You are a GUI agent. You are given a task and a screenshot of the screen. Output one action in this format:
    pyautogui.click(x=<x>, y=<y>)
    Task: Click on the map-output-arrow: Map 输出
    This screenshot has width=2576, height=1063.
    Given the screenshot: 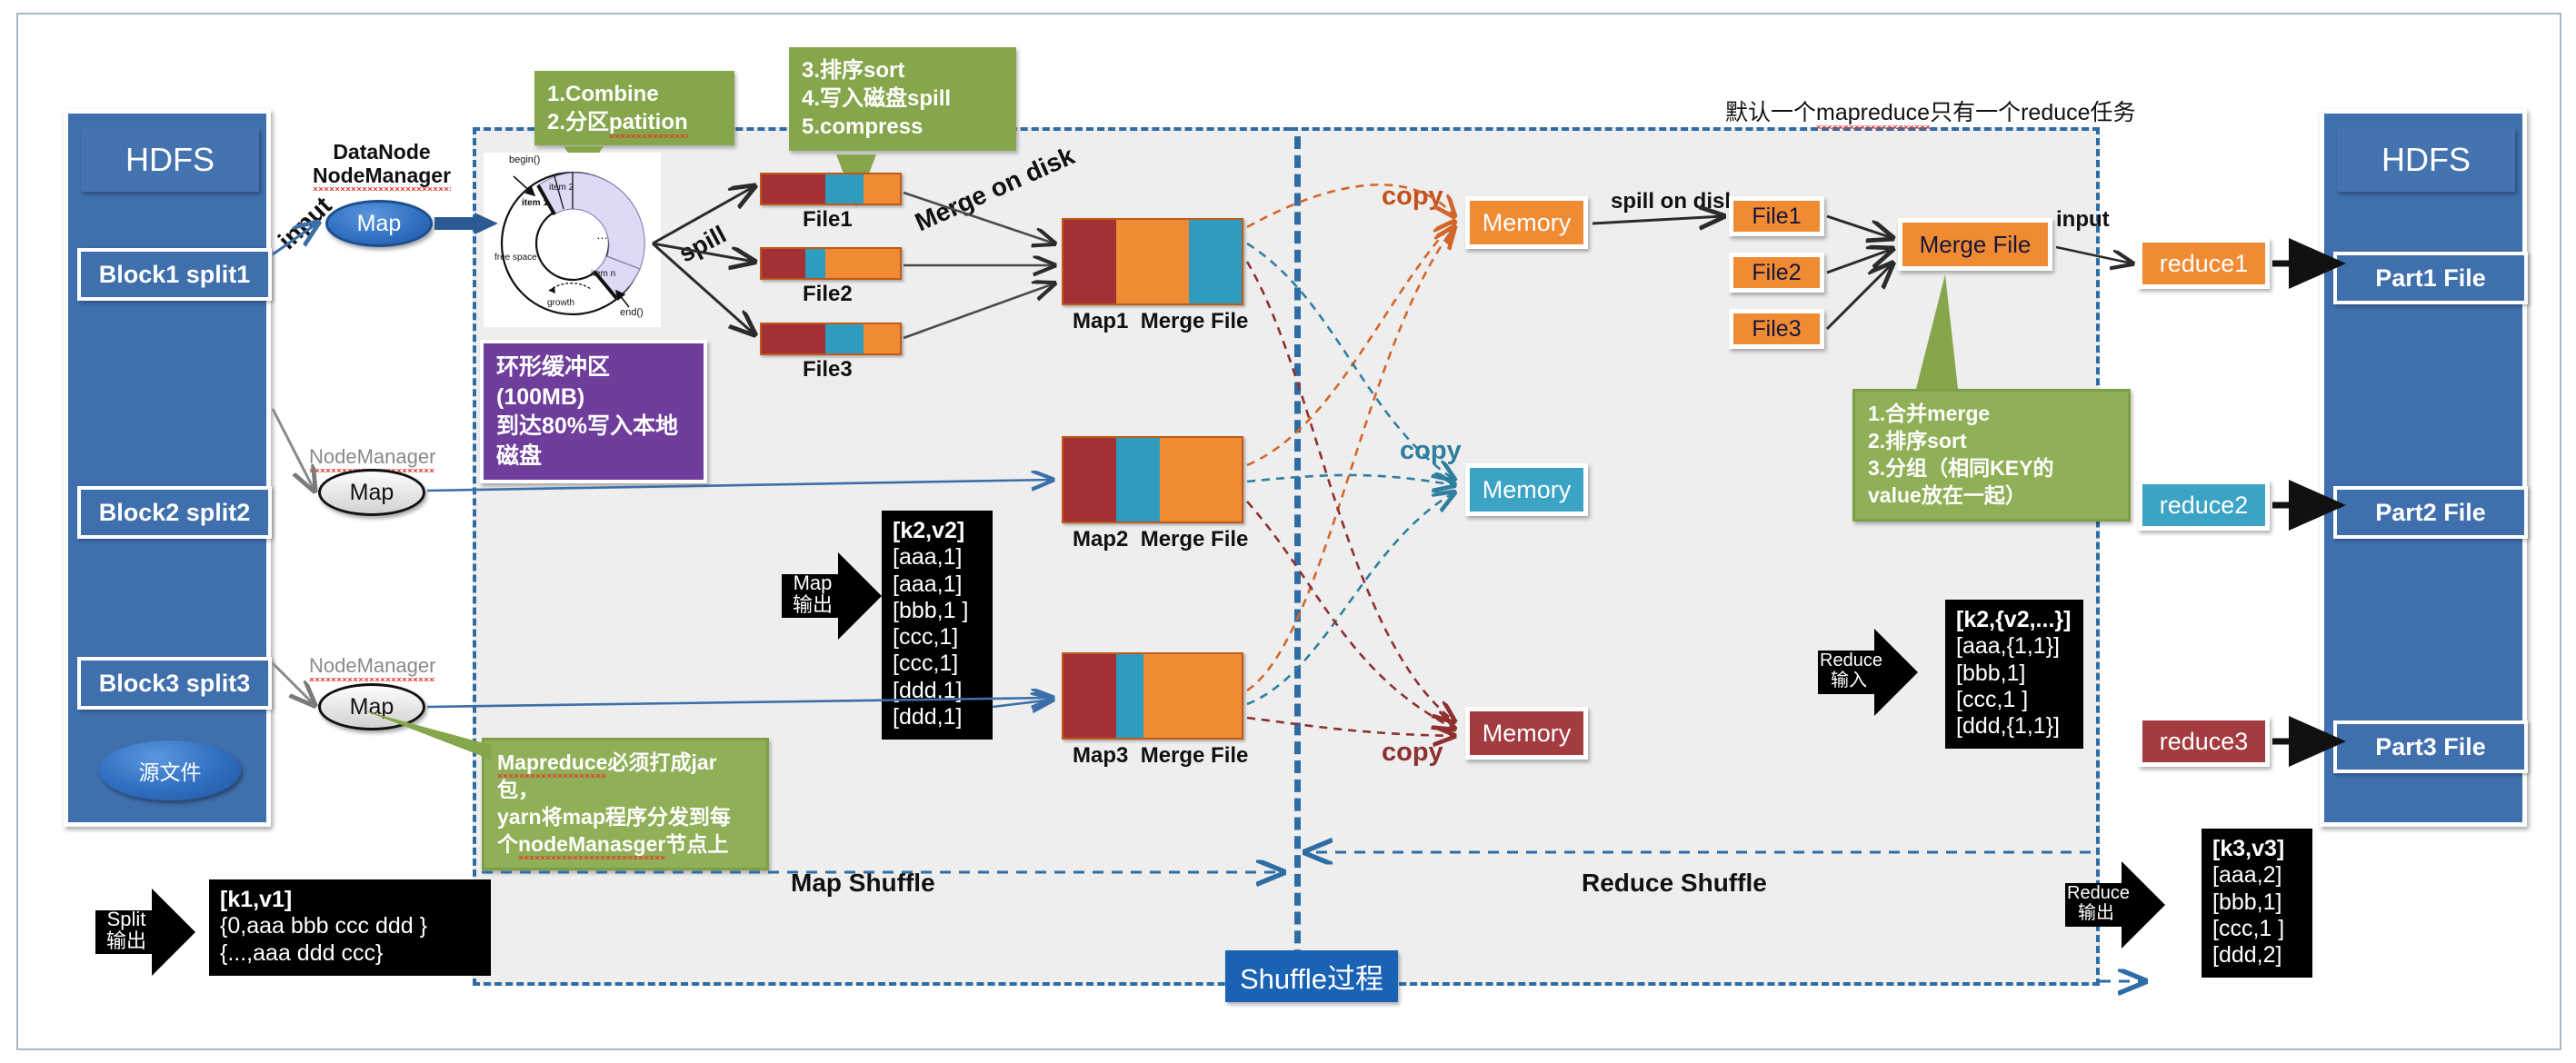 What is the action you would take?
    pyautogui.click(x=832, y=596)
    